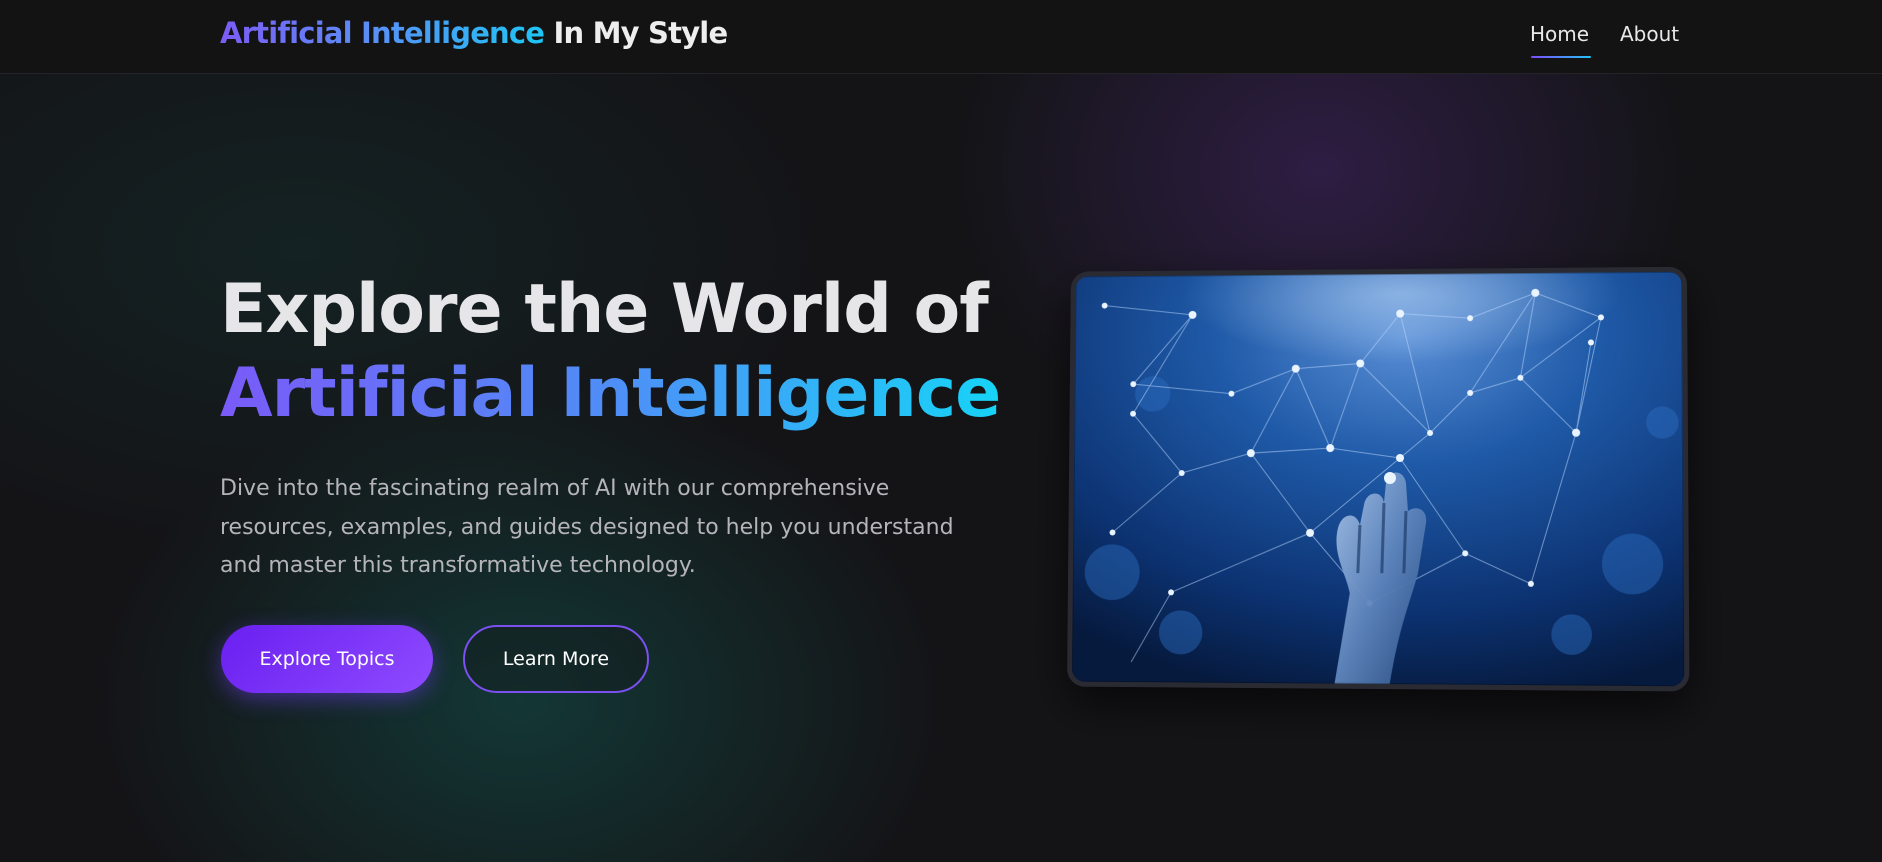 The image size is (1882, 862). I want to click on hero-title-line2: Artificial Intelligence, so click(610, 394).